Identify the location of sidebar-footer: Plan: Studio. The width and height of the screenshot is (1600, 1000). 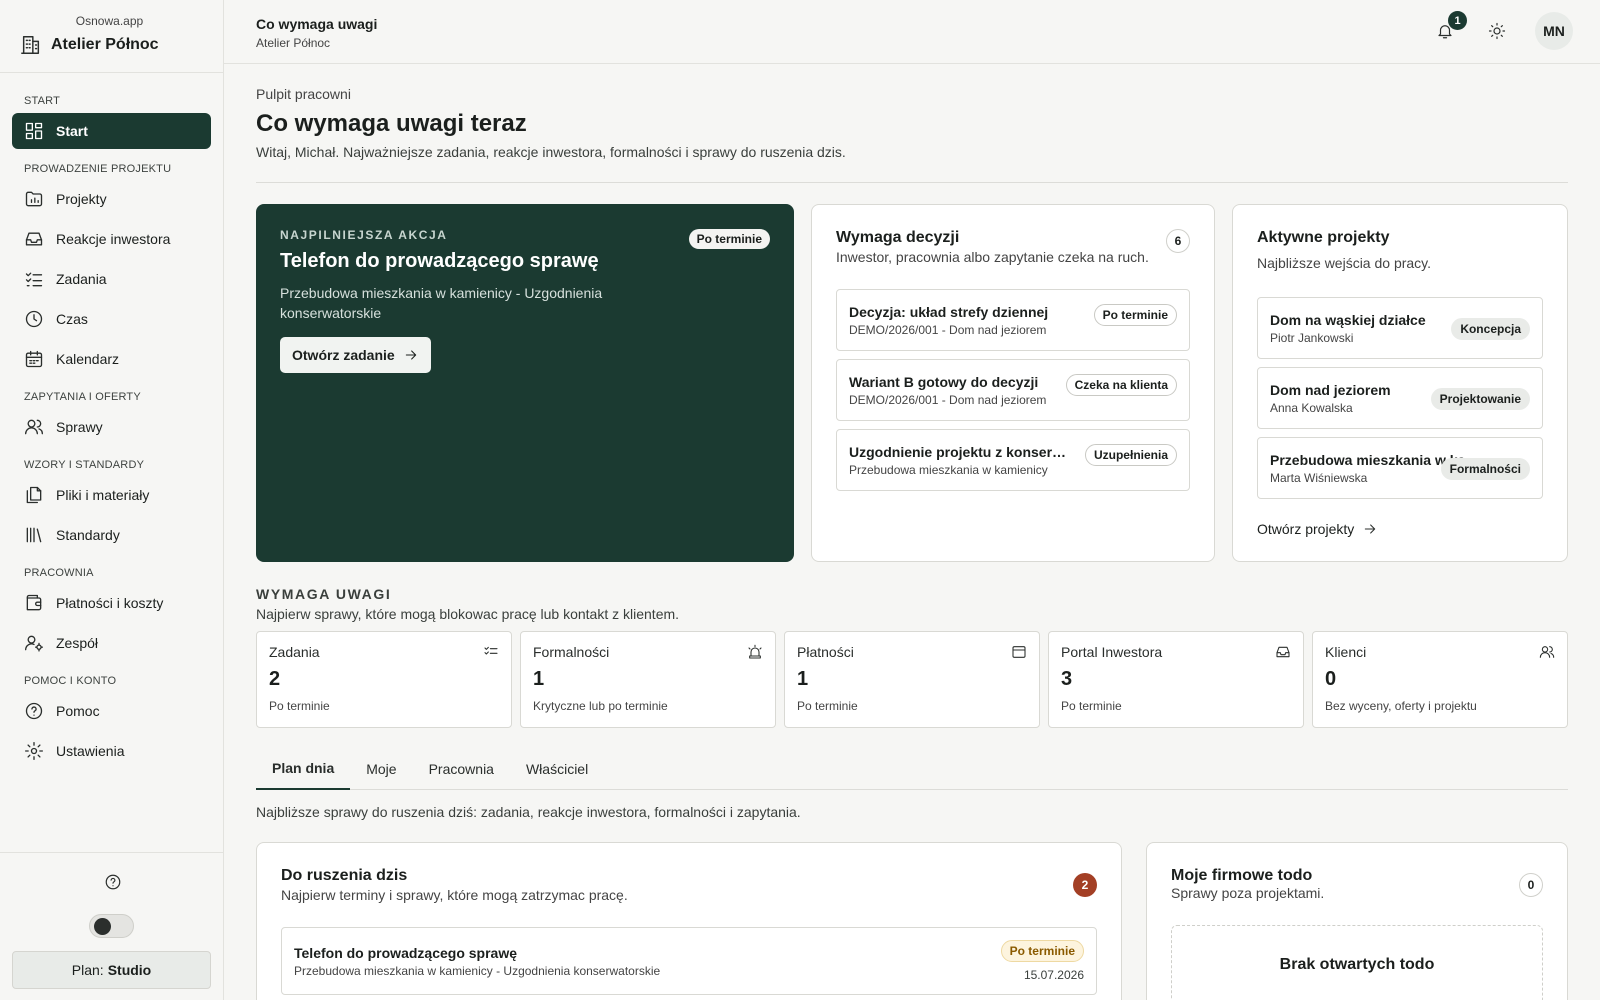
(111, 926).